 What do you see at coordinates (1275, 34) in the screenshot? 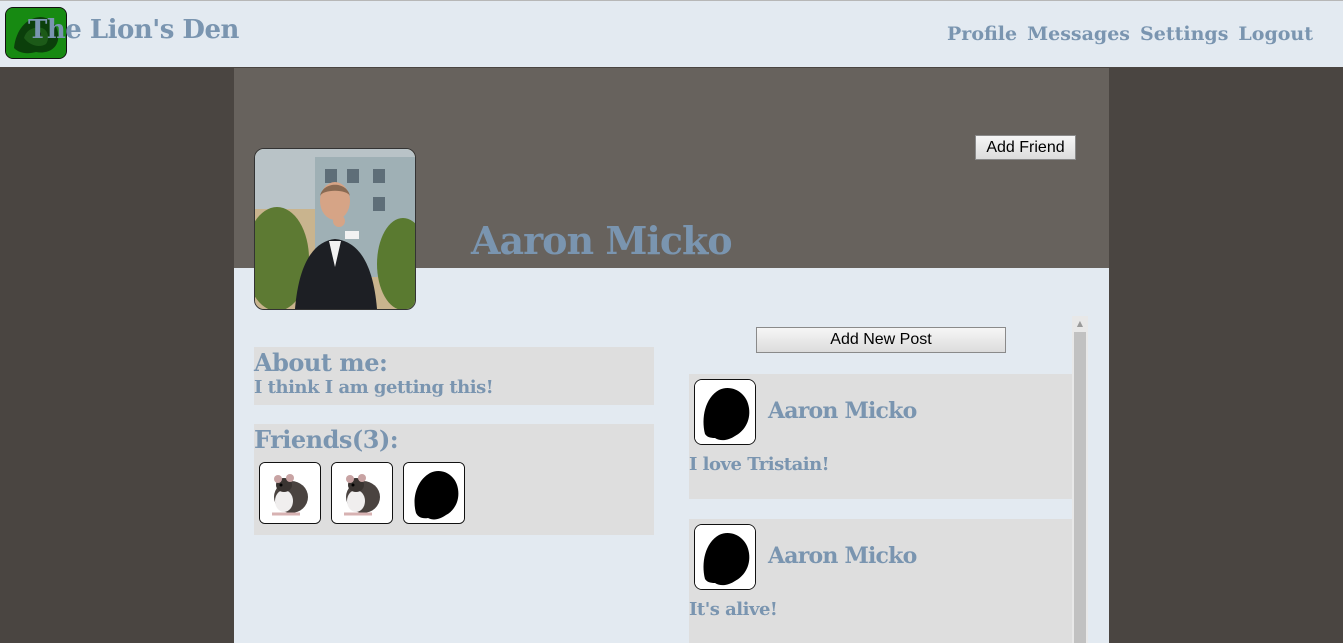
I see `nav-logout-link: Logout` at bounding box center [1275, 34].